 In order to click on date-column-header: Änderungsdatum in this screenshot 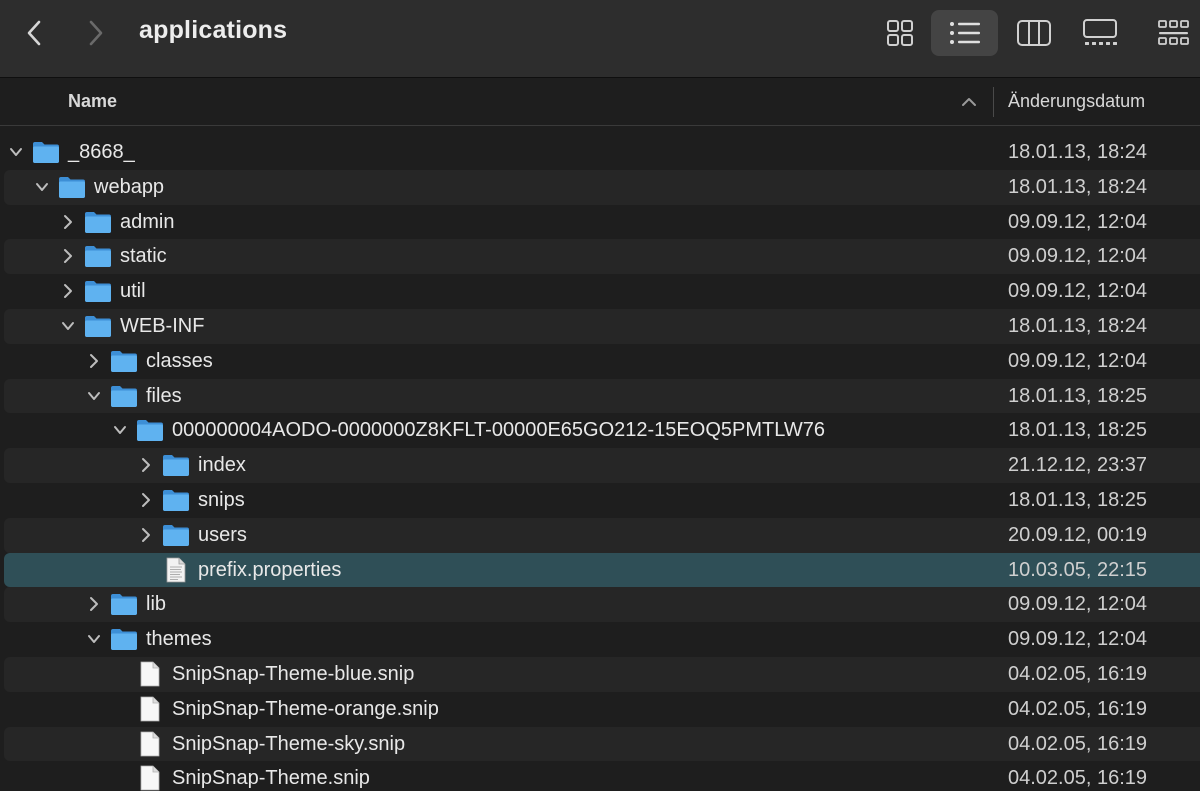, I will do `click(1076, 101)`.